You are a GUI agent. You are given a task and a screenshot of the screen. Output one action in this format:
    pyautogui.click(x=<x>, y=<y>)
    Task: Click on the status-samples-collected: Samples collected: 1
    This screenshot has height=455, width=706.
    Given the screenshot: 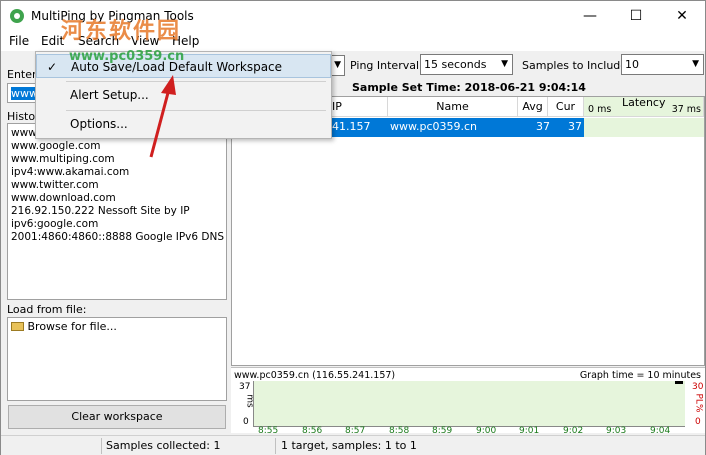 What is the action you would take?
    pyautogui.click(x=163, y=445)
    